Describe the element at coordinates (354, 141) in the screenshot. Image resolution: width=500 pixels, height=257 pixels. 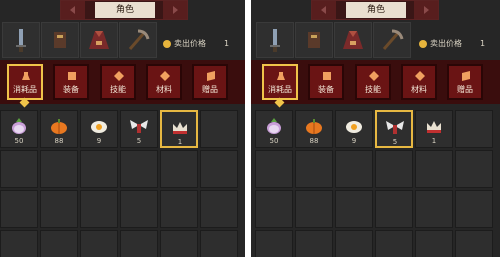
I see `item-count: 9` at that location.